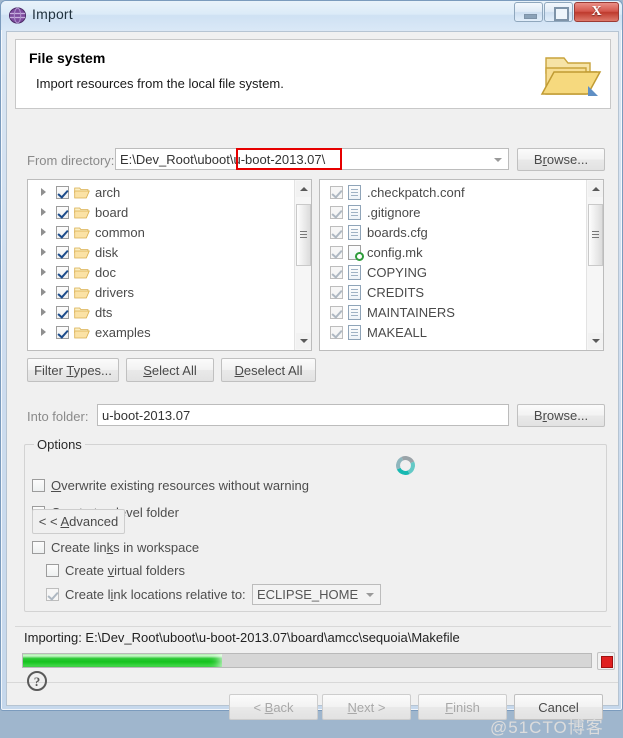  What do you see at coordinates (105, 272) in the screenshot?
I see `tree-item-label: doc` at bounding box center [105, 272].